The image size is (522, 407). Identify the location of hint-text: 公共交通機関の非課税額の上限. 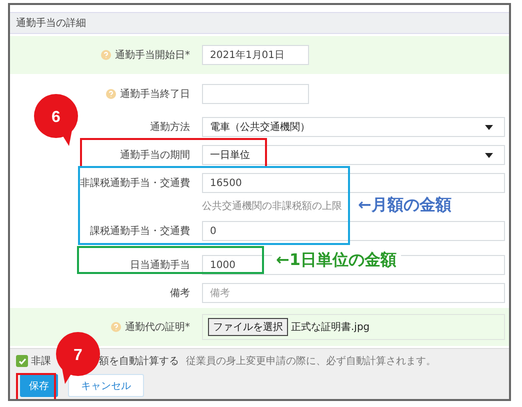
(272, 206).